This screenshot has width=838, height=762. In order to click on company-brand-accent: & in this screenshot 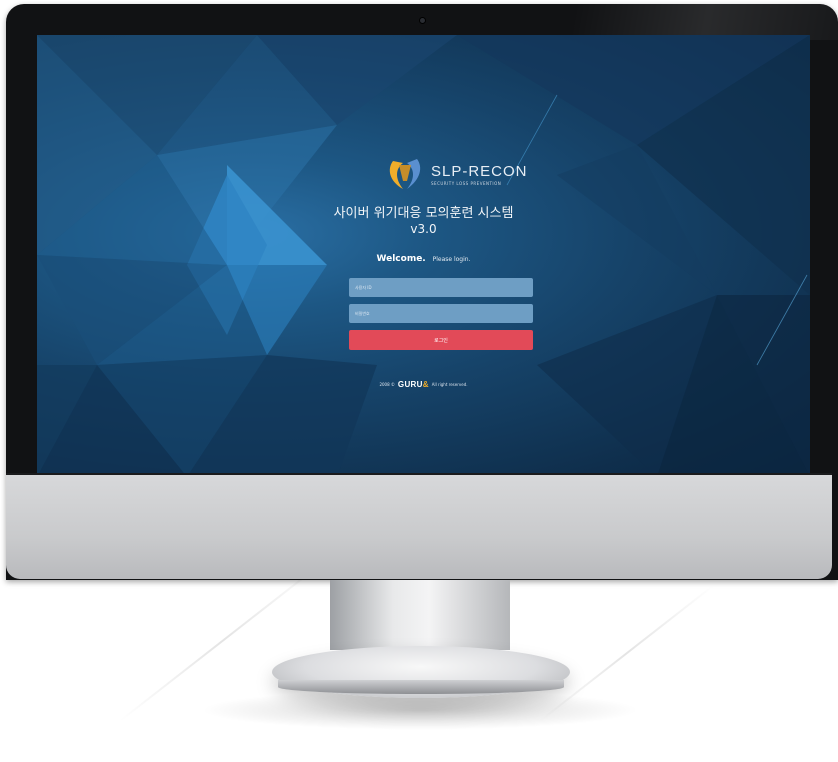, I will do `click(425, 384)`.